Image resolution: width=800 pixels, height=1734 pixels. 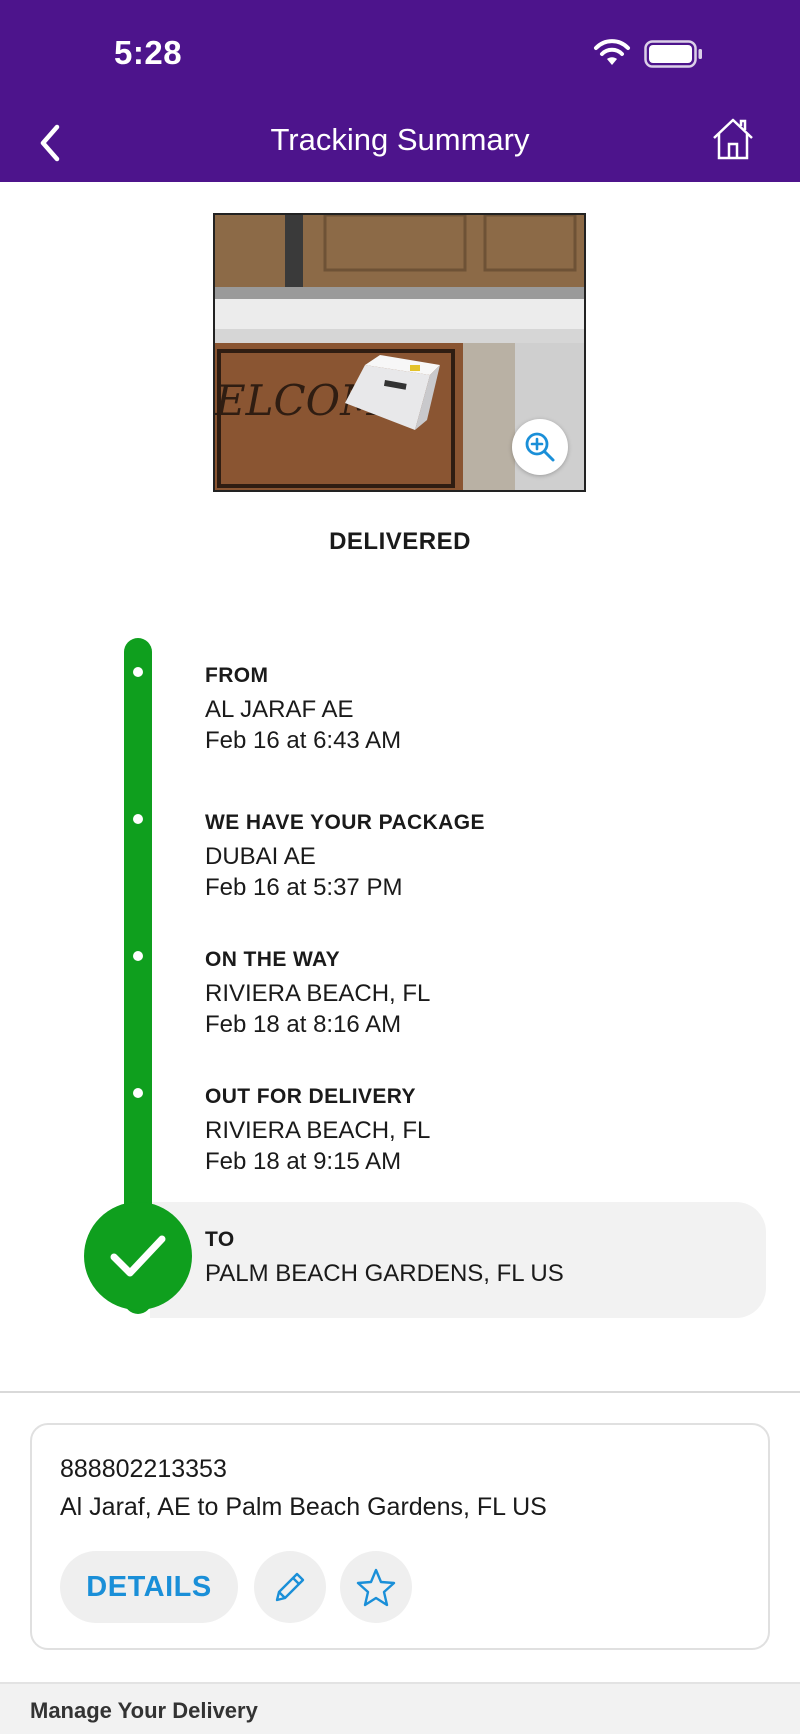 I want to click on favorite-button, so click(x=376, y=1587).